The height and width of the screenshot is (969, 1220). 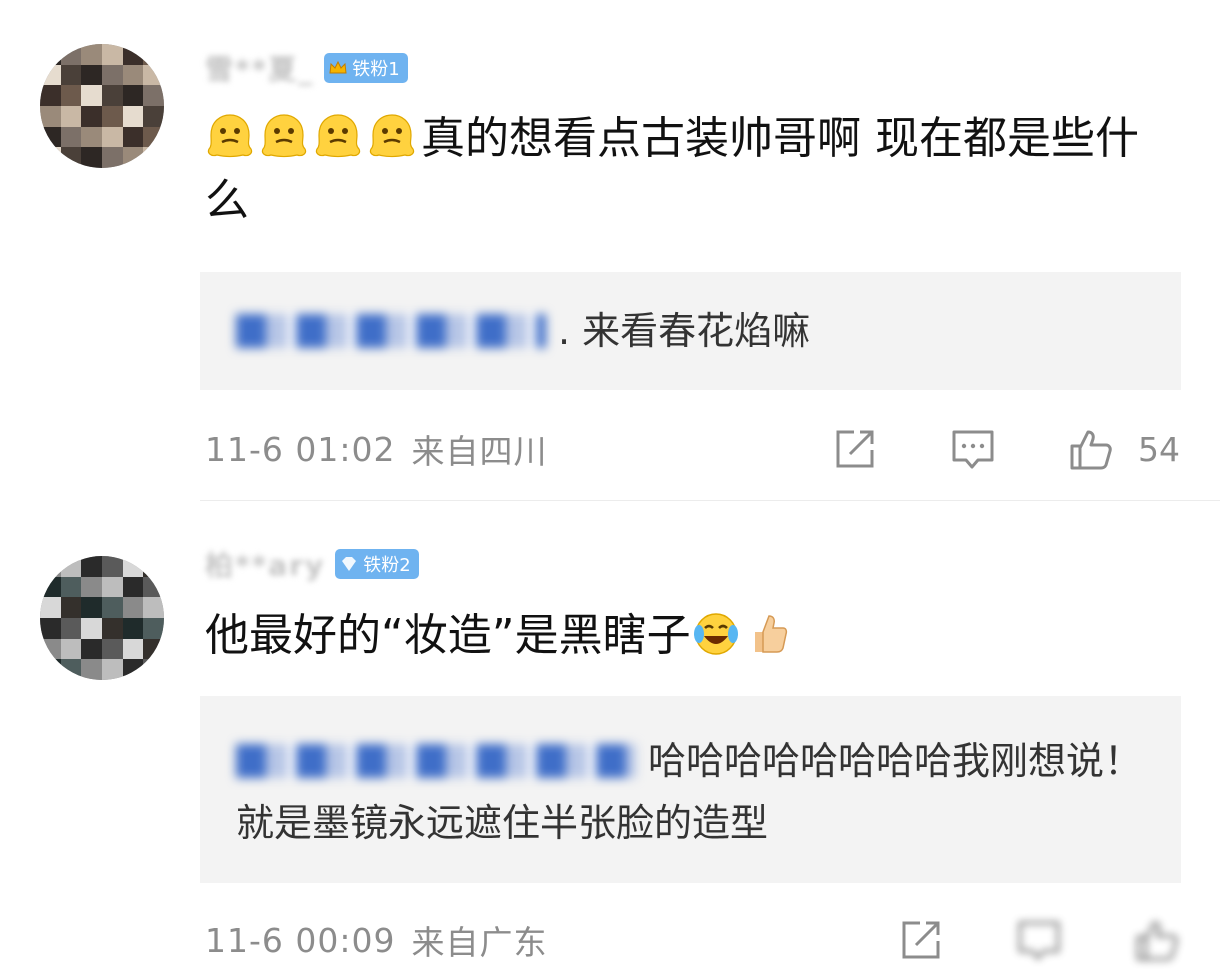 What do you see at coordinates (448, 635) in the screenshot?
I see `comment-body: 他最好的“妆造”是黑瞎子` at bounding box center [448, 635].